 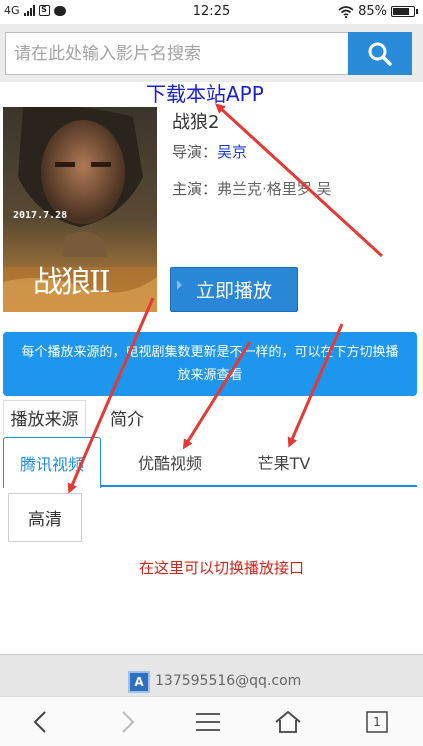 I want to click on tab-mango-tv: 芒果TV, so click(x=284, y=462).